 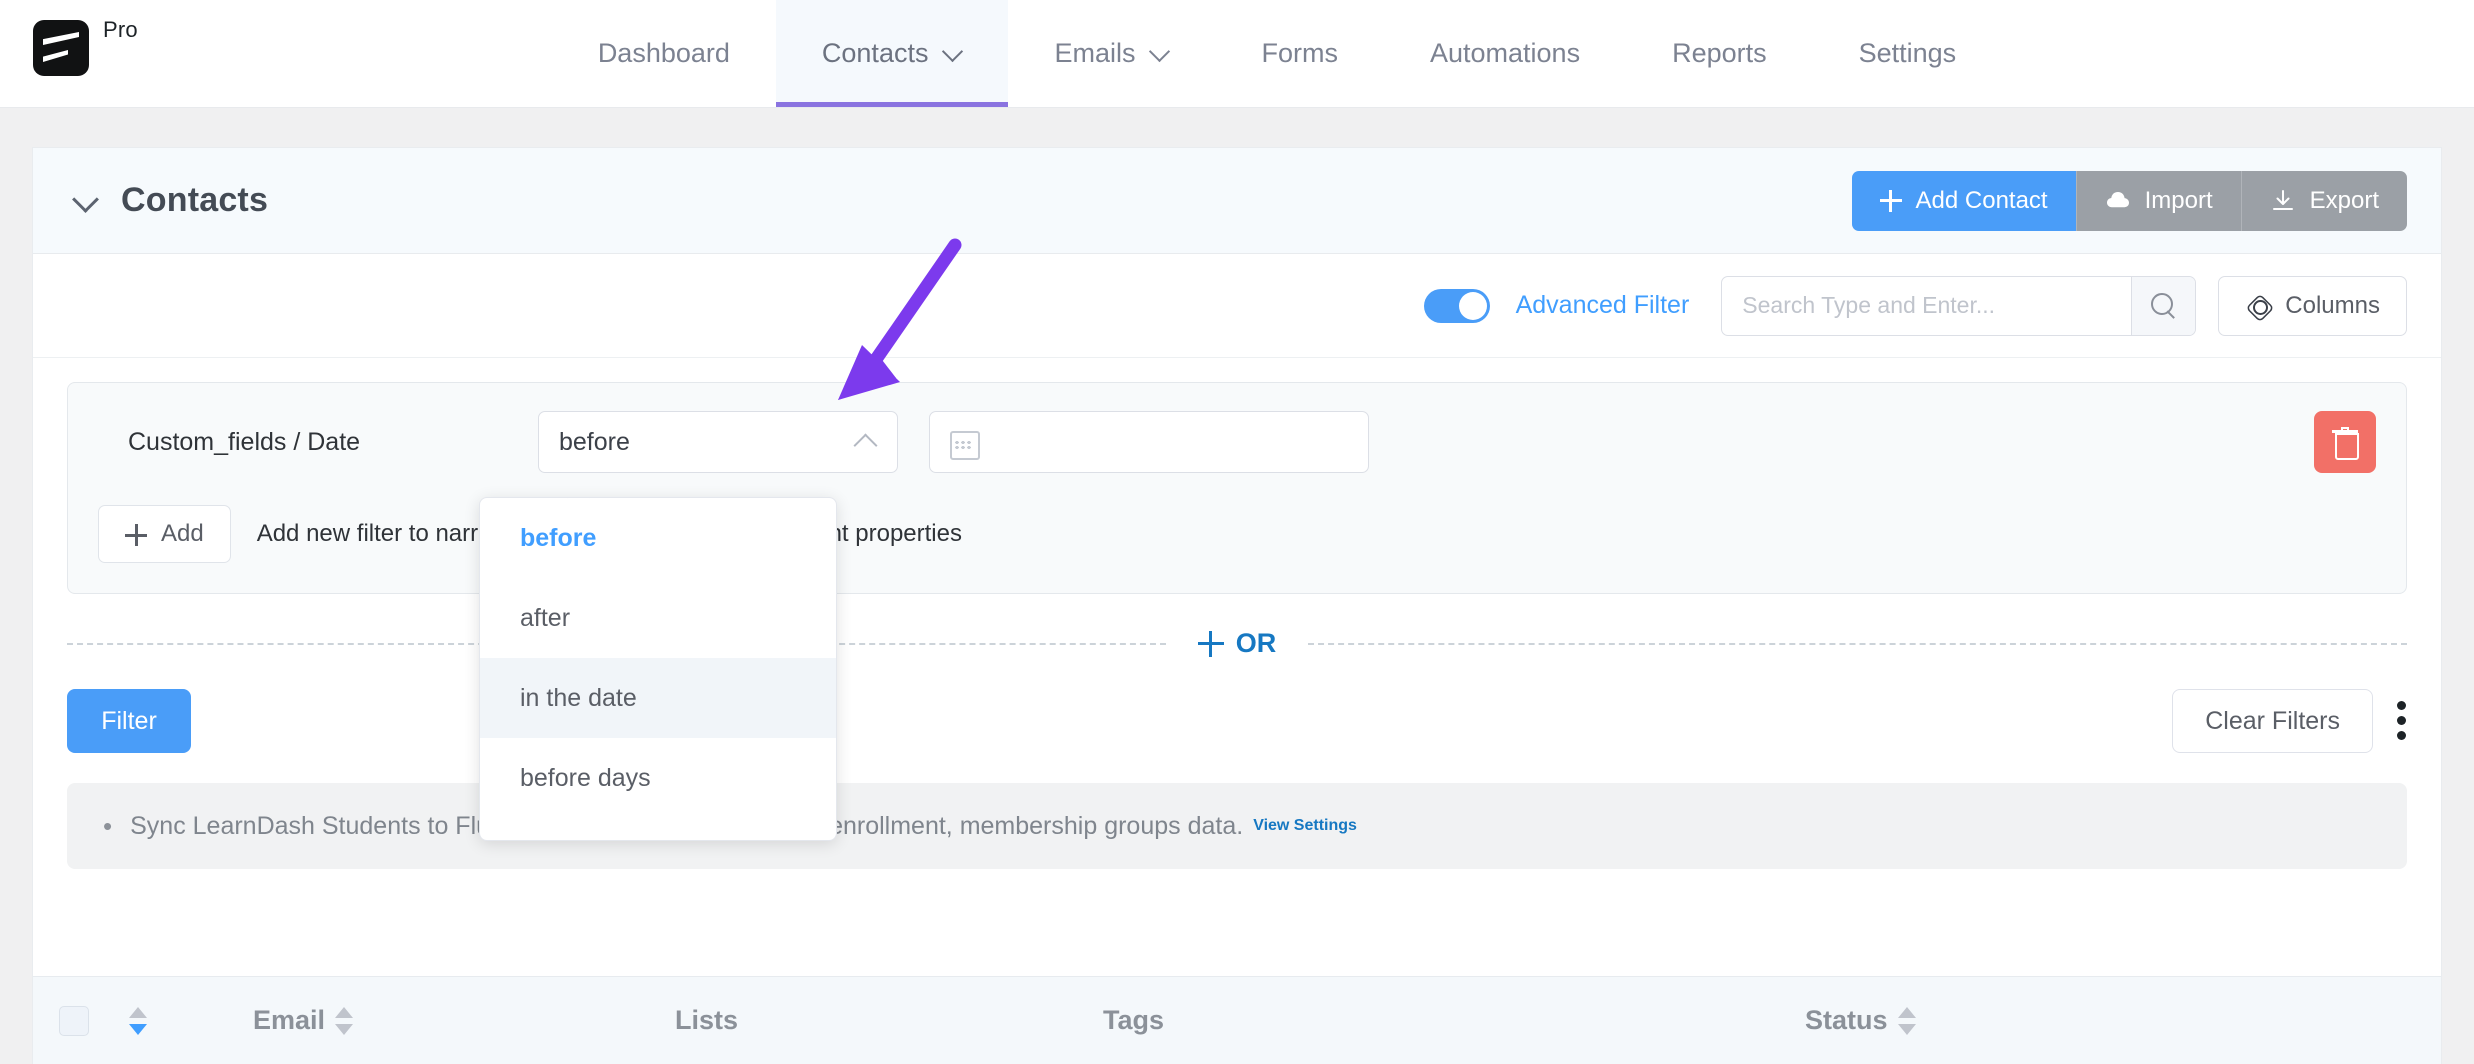 I want to click on contacts-table-header: Email Lists Tags Status, so click(x=1237, y=1020).